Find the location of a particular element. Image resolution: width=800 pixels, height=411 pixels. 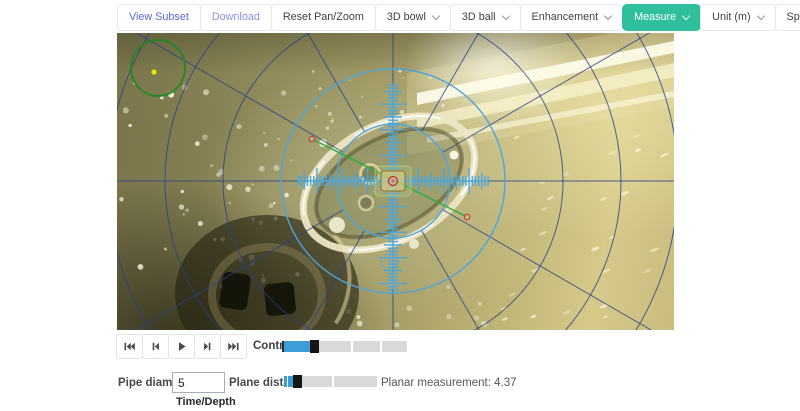

toolbar-button-label: Speed (1x) is located at coordinates (793, 17).